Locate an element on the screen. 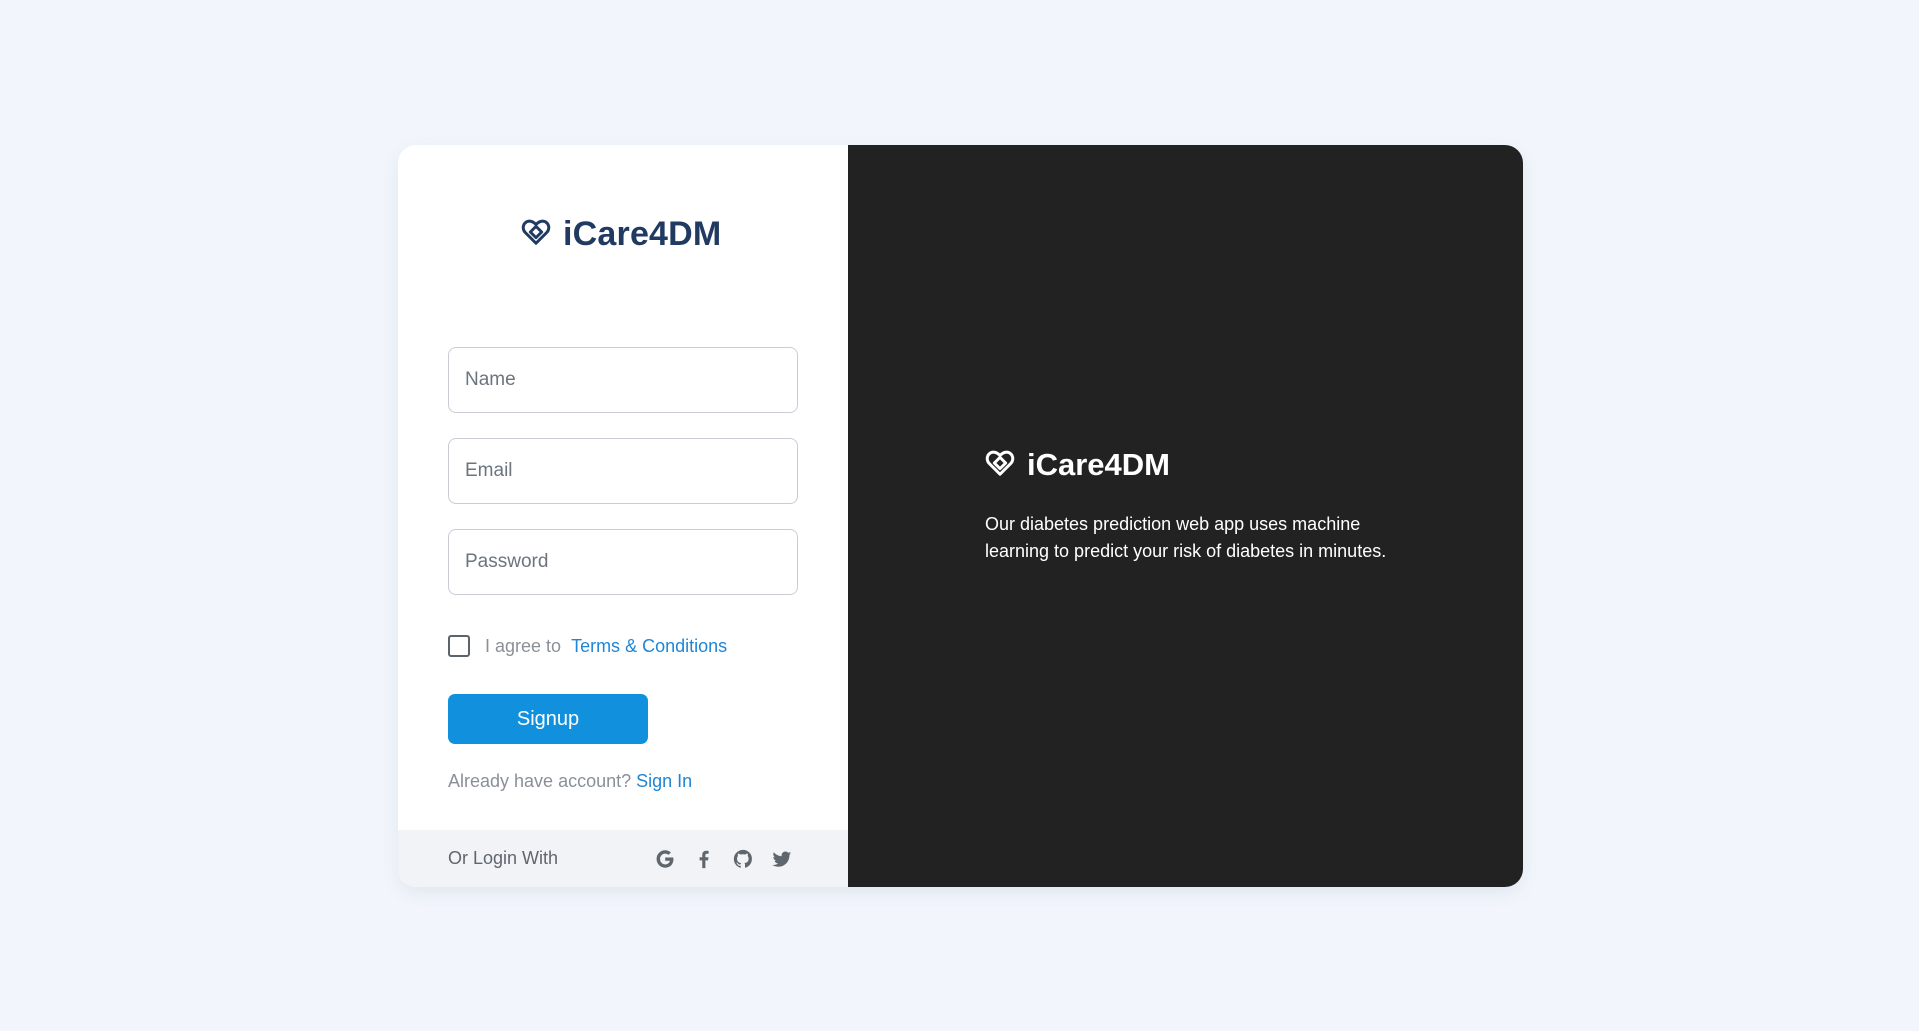  email-input is located at coordinates (623, 471).